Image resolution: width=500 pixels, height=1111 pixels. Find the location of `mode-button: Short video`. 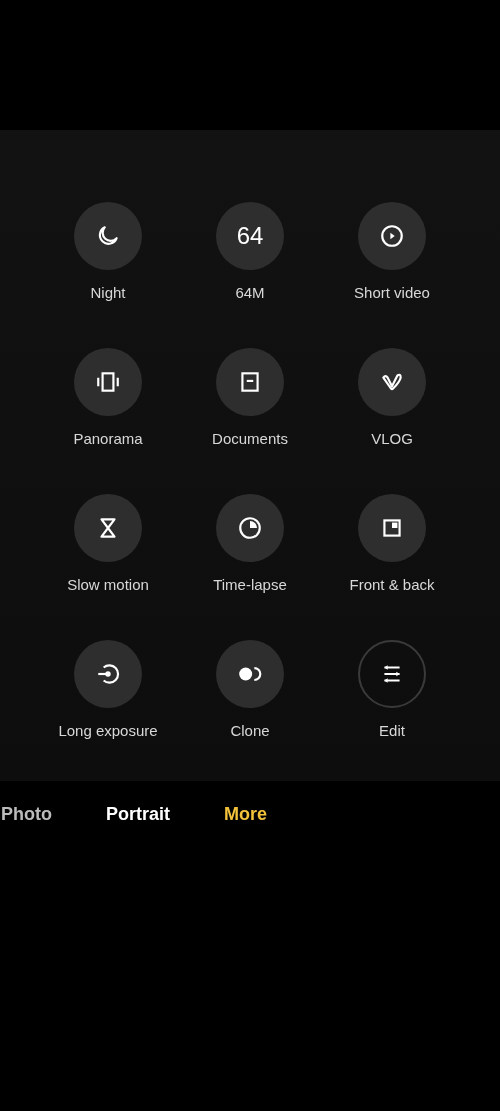

mode-button: Short video is located at coordinates (392, 251).